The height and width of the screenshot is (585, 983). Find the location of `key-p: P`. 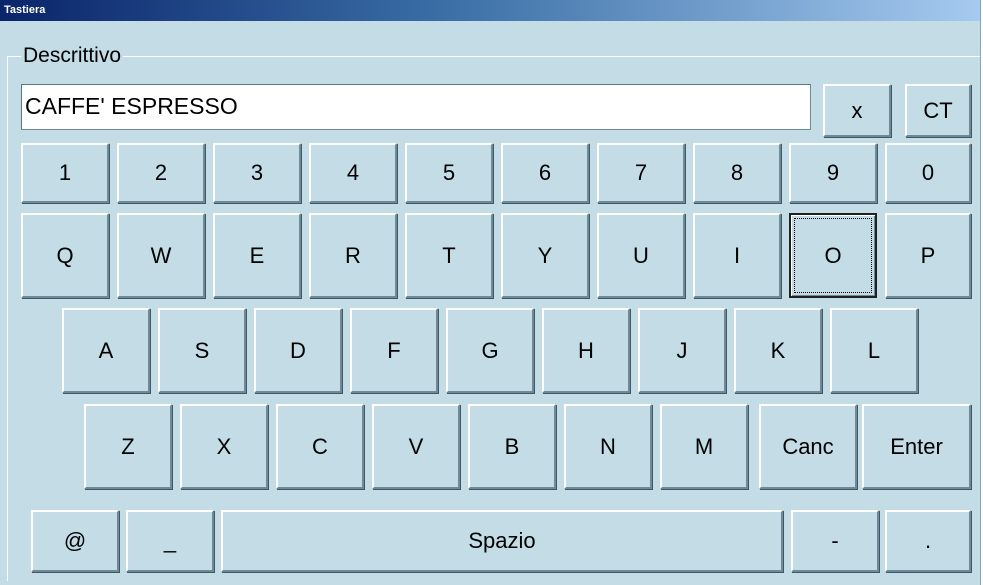

key-p: P is located at coordinates (928, 255).